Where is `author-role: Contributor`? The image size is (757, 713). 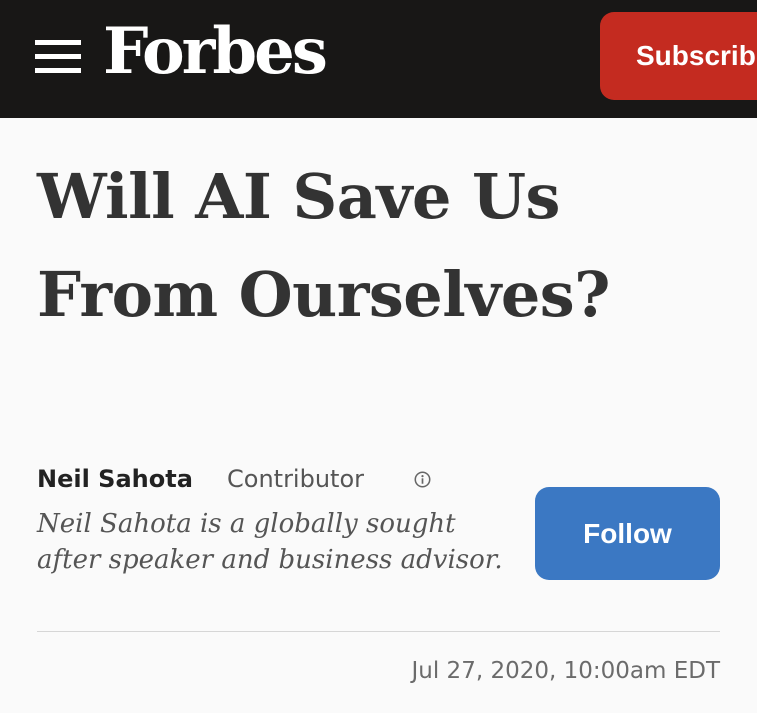 author-role: Contributor is located at coordinates (296, 479).